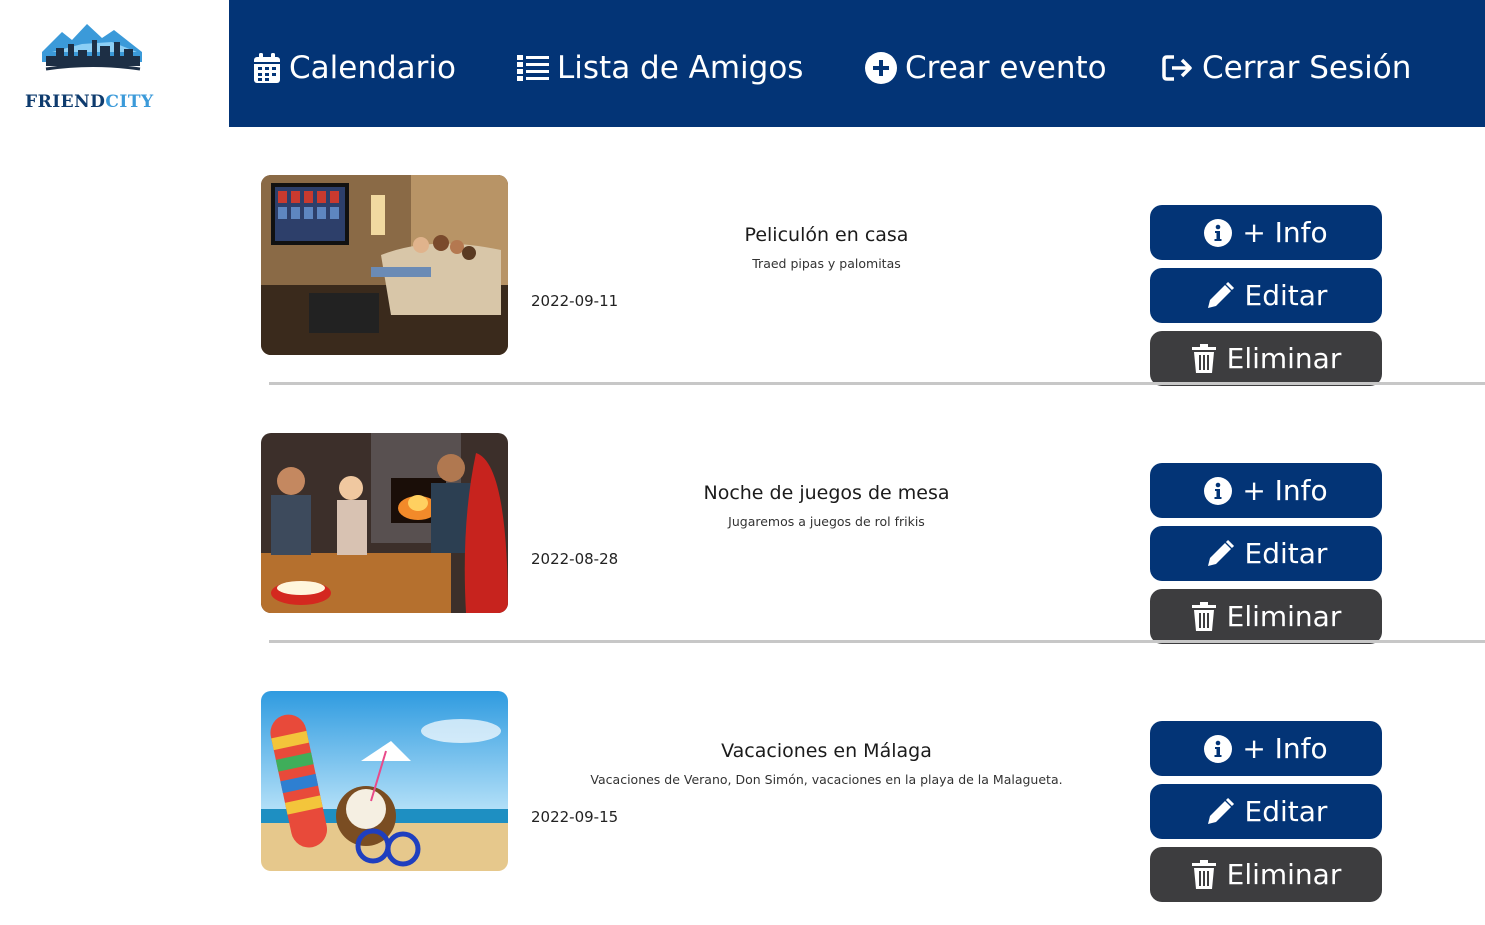  What do you see at coordinates (881, 68) in the screenshot?
I see `plus-circle-icon` at bounding box center [881, 68].